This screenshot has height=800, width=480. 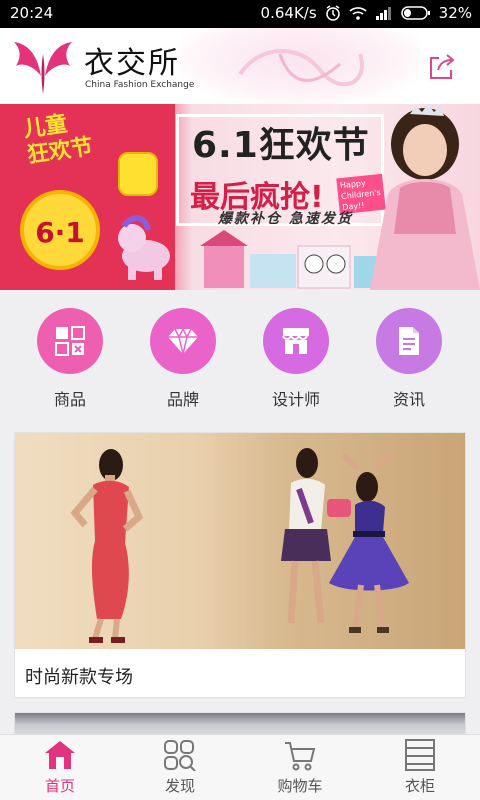 What do you see at coordinates (179, 786) in the screenshot?
I see `nav-discover-label: 发现` at bounding box center [179, 786].